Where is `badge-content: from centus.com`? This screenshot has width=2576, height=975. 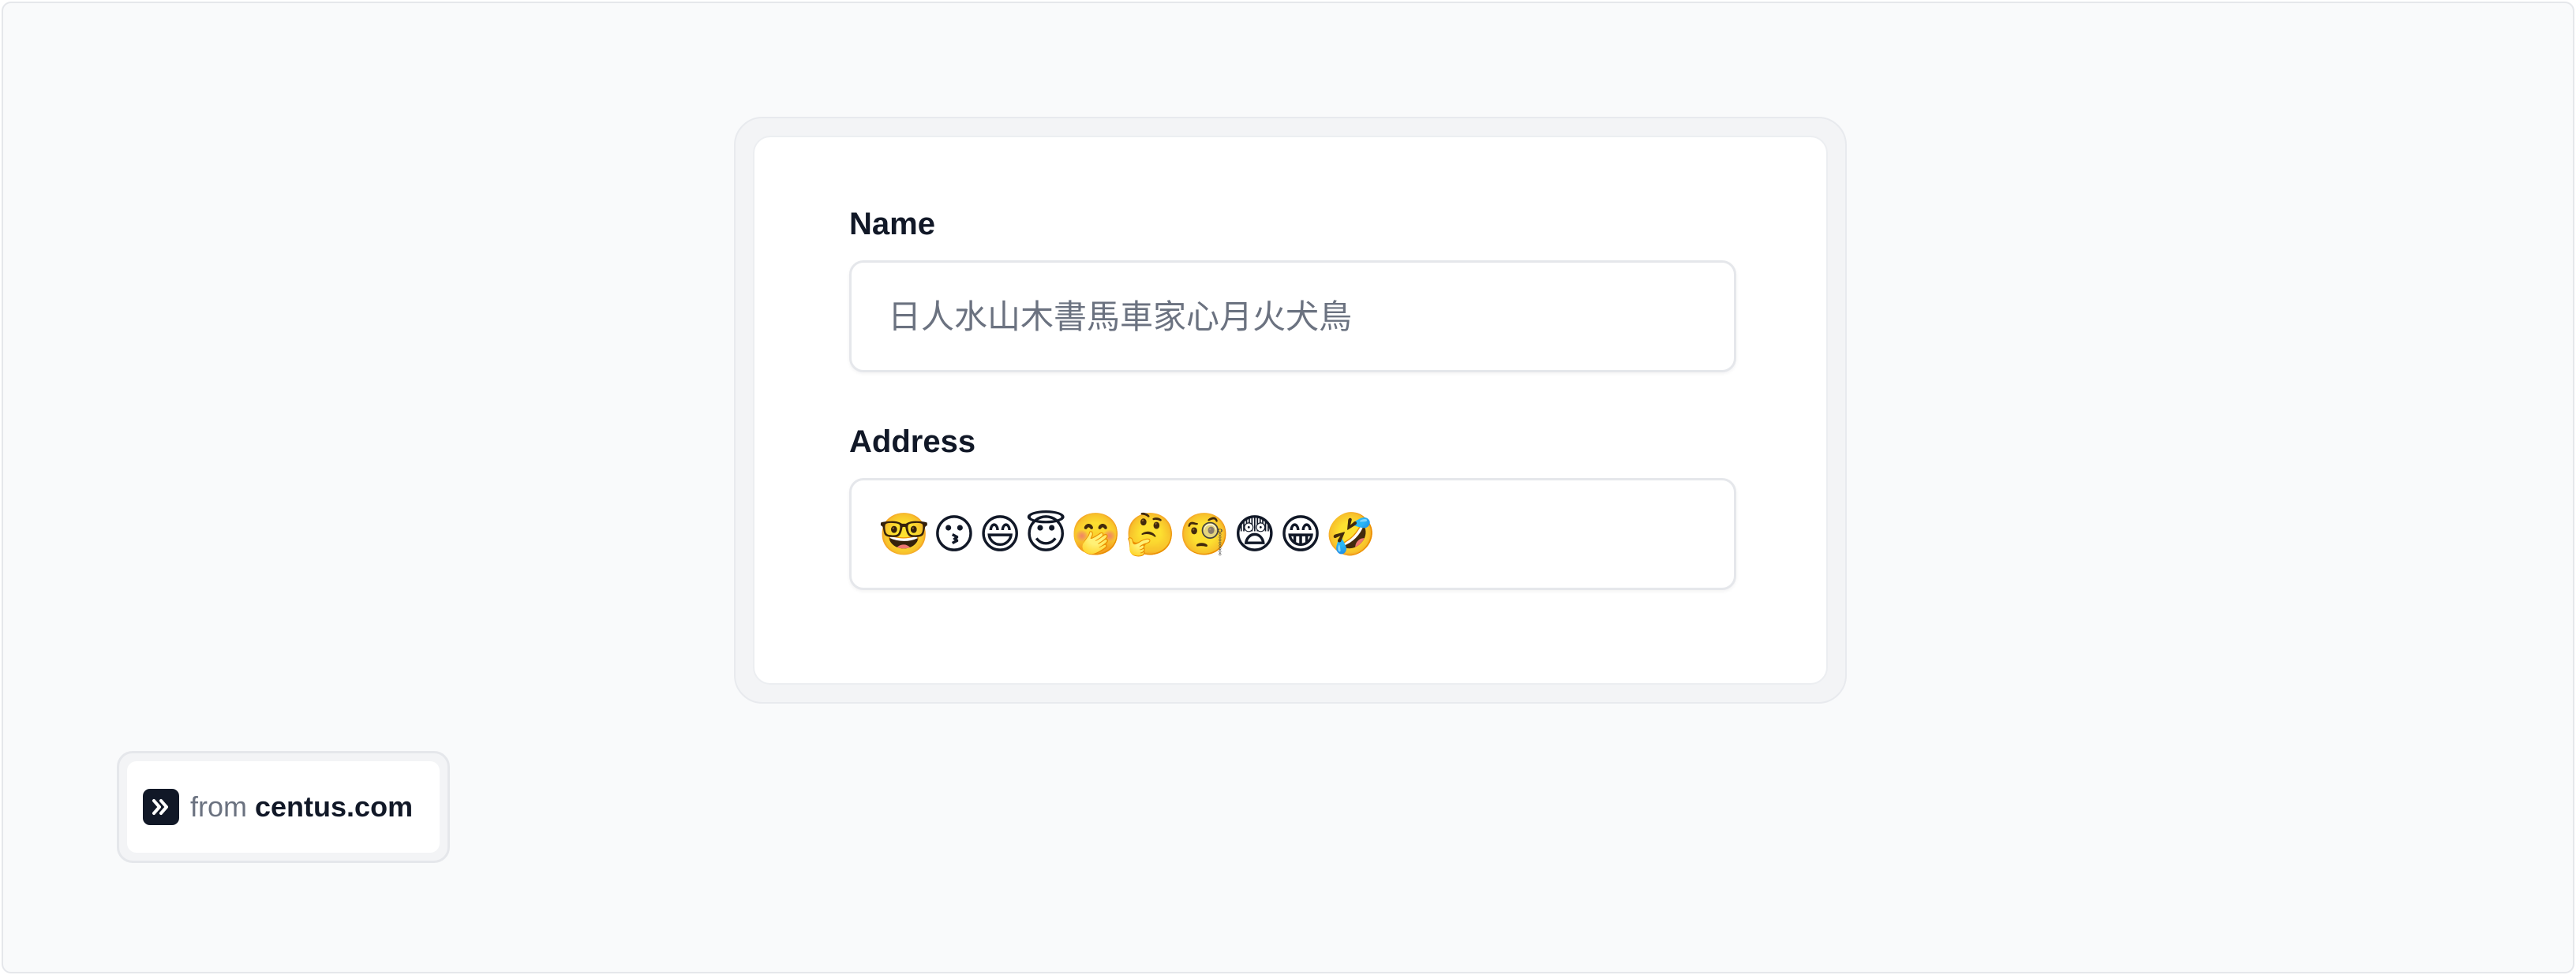 badge-content: from centus.com is located at coordinates (283, 807).